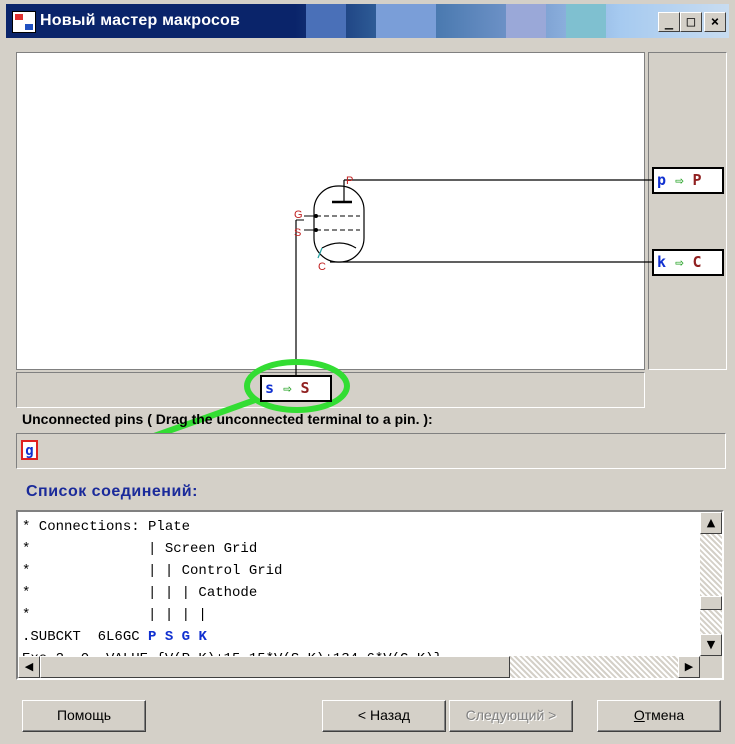 Image resolution: width=735 pixels, height=744 pixels. Describe the element at coordinates (114, 615) in the screenshot. I see `netlist-line: * | | | |` at that location.